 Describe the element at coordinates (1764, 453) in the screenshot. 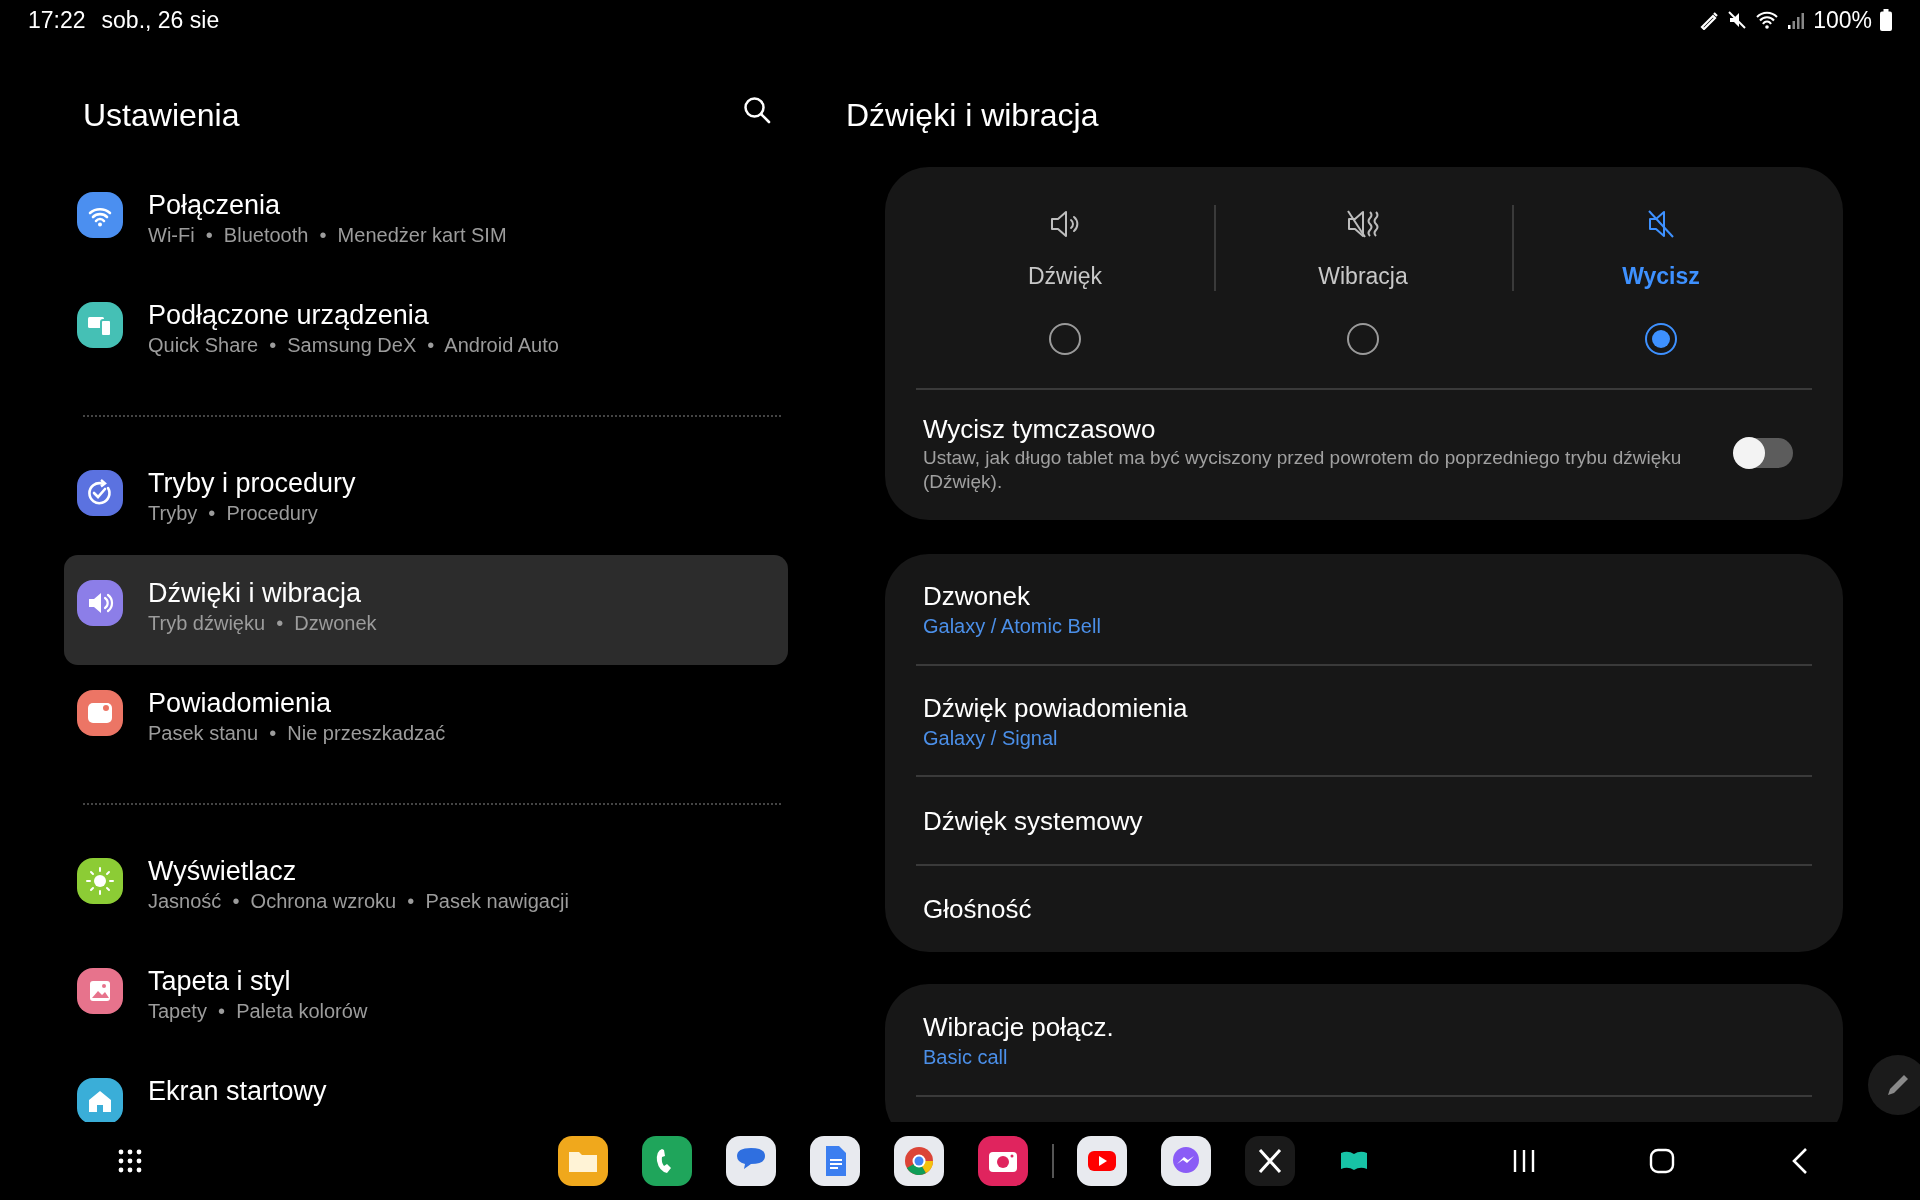

I see `toggle-switch` at that location.